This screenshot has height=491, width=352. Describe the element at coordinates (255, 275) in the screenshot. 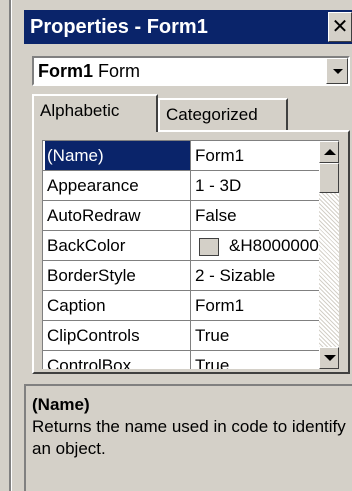

I see `property-value: 2 - Sizable` at that location.